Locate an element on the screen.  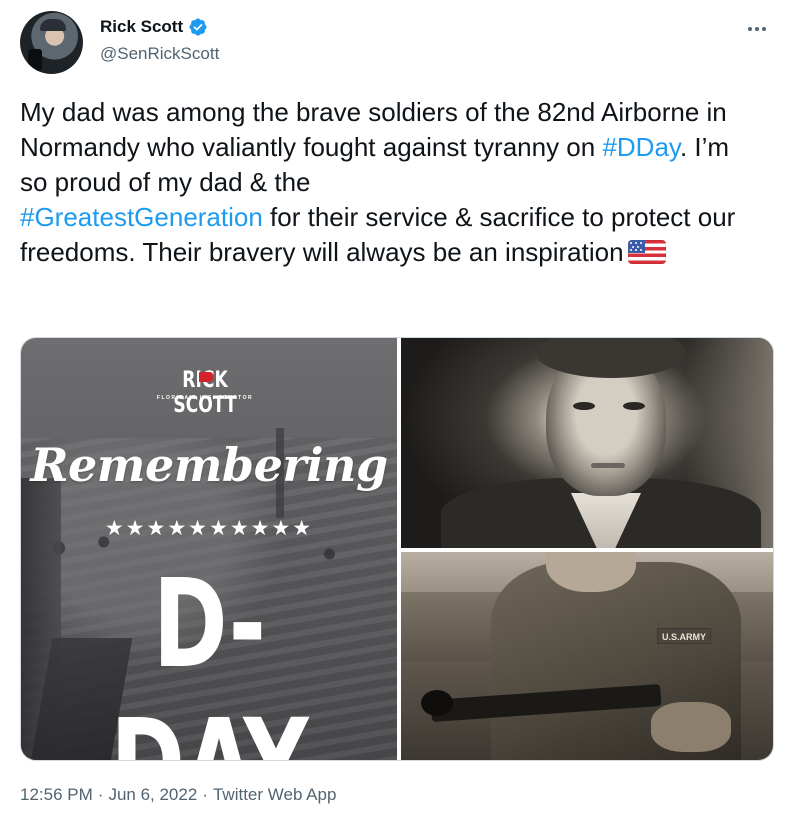
verified-badge-icon is located at coordinates (198, 27).